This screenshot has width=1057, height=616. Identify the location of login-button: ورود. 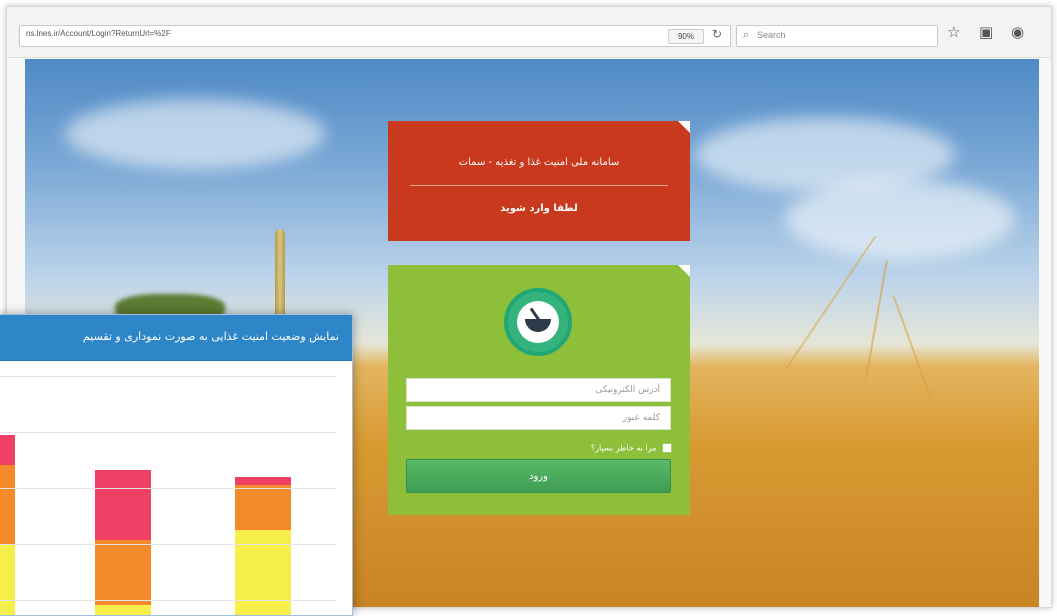
(538, 476).